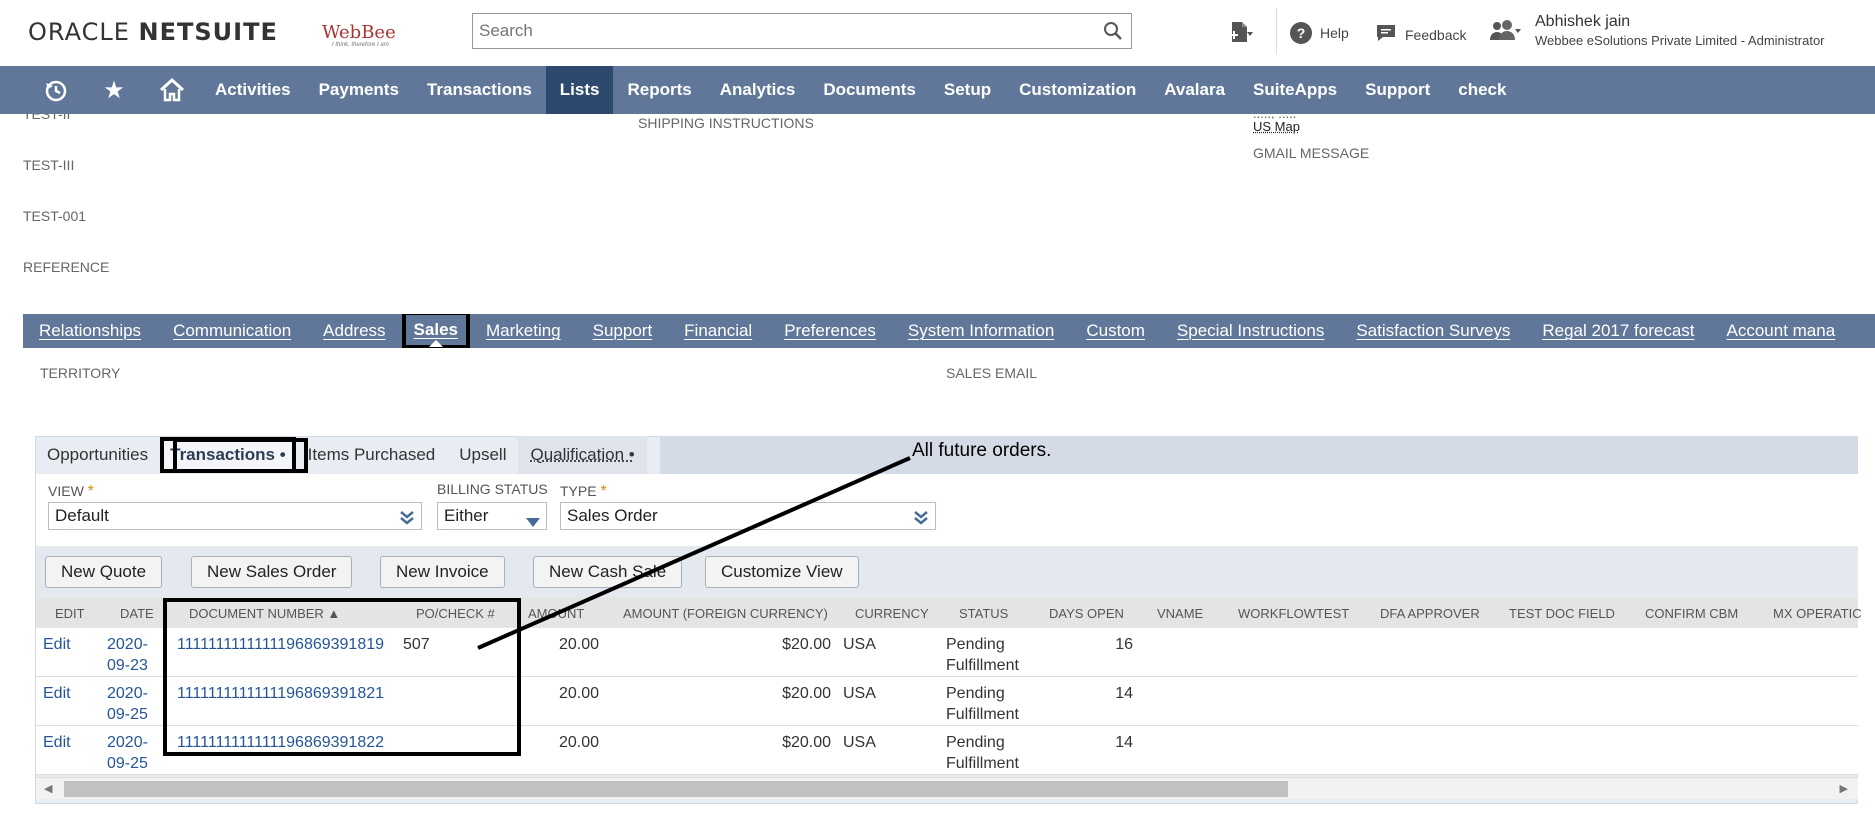 The width and height of the screenshot is (1875, 831). What do you see at coordinates (982, 450) in the screenshot?
I see `annotation-note: All future orders.` at bounding box center [982, 450].